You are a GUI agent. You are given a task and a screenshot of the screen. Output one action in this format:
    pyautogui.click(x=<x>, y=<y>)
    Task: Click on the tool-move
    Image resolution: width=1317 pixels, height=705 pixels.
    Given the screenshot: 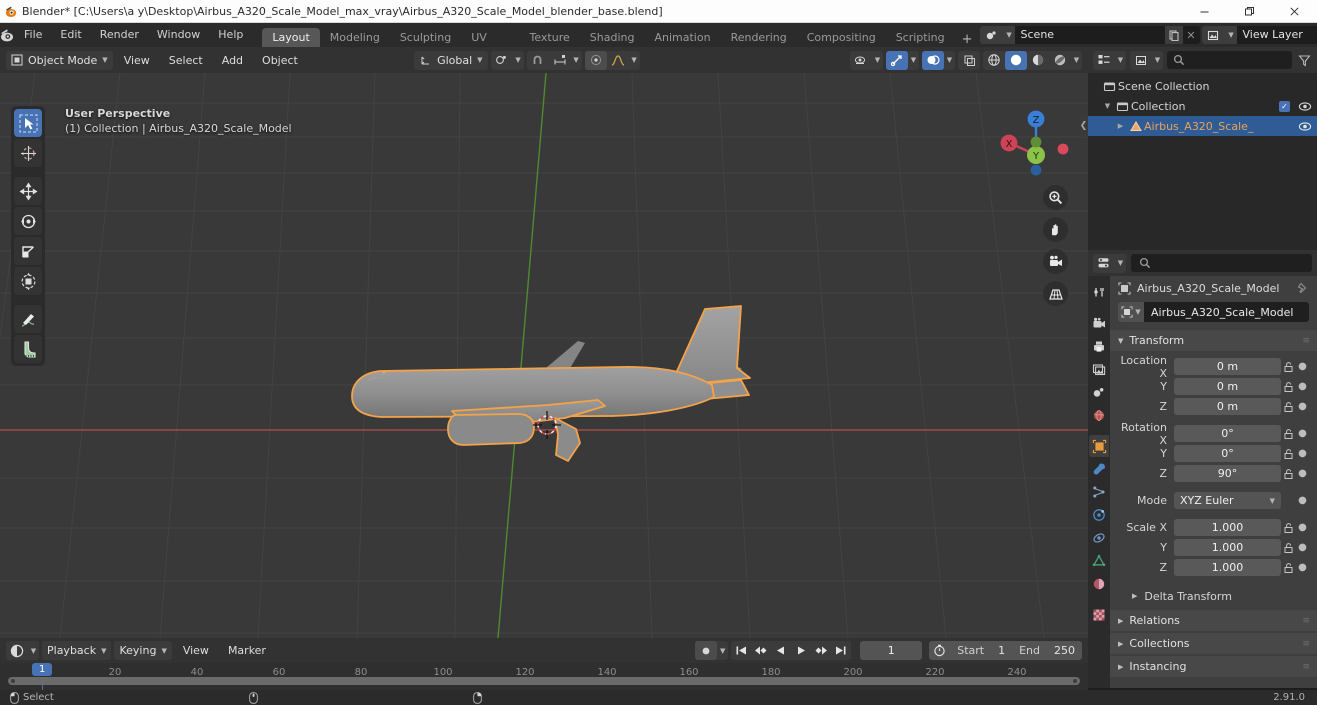 What is the action you would take?
    pyautogui.click(x=28, y=191)
    